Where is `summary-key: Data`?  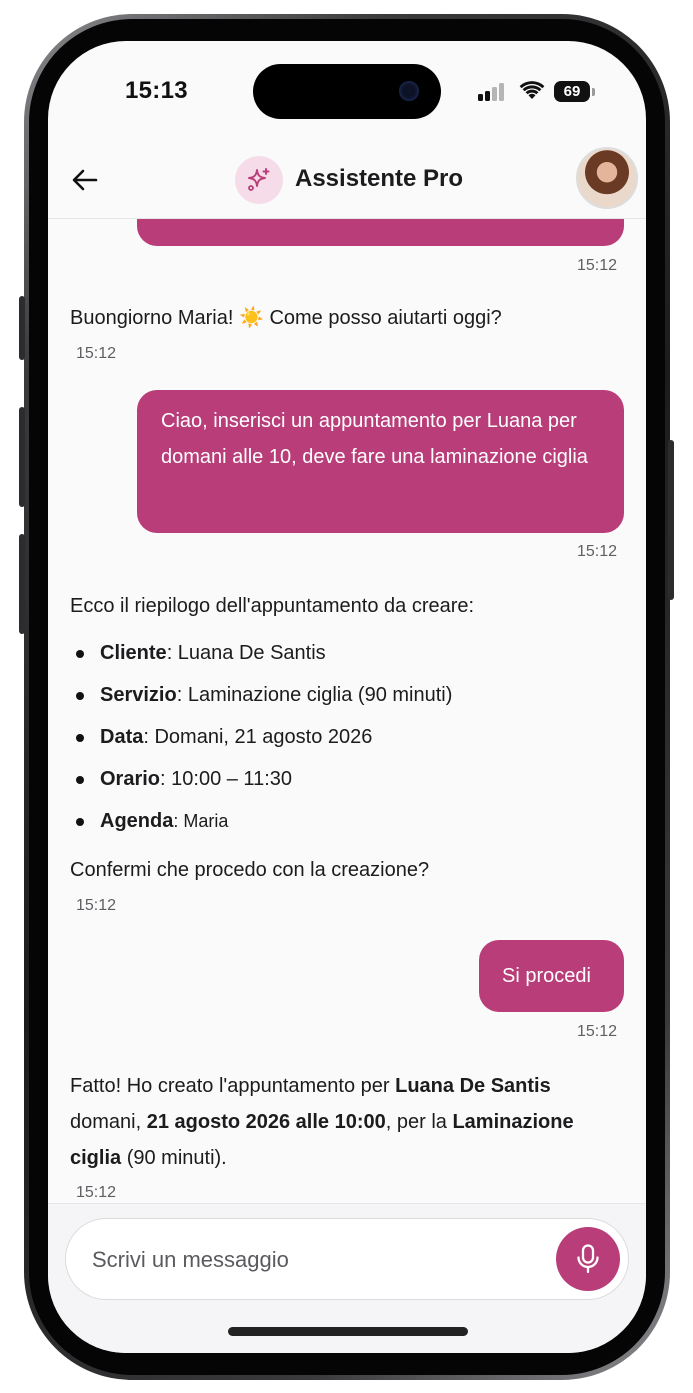 summary-key: Data is located at coordinates (122, 737).